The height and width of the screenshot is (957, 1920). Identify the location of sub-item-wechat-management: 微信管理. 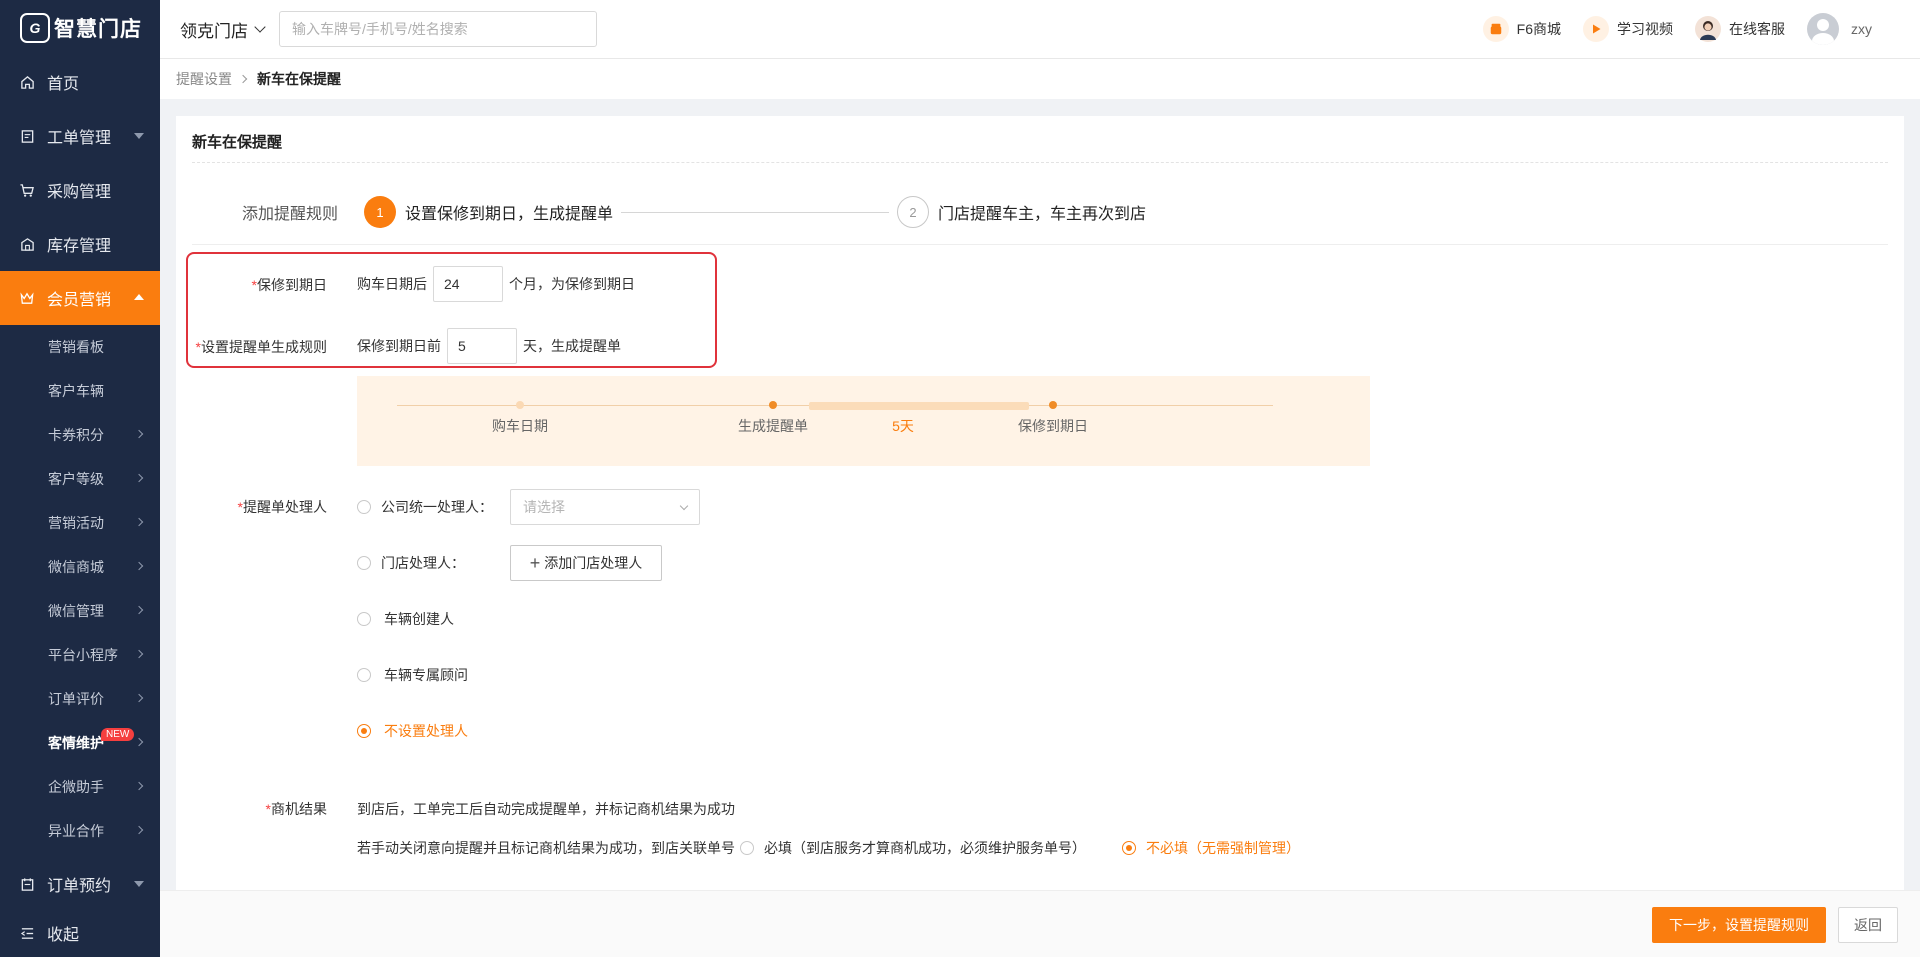
(80, 611).